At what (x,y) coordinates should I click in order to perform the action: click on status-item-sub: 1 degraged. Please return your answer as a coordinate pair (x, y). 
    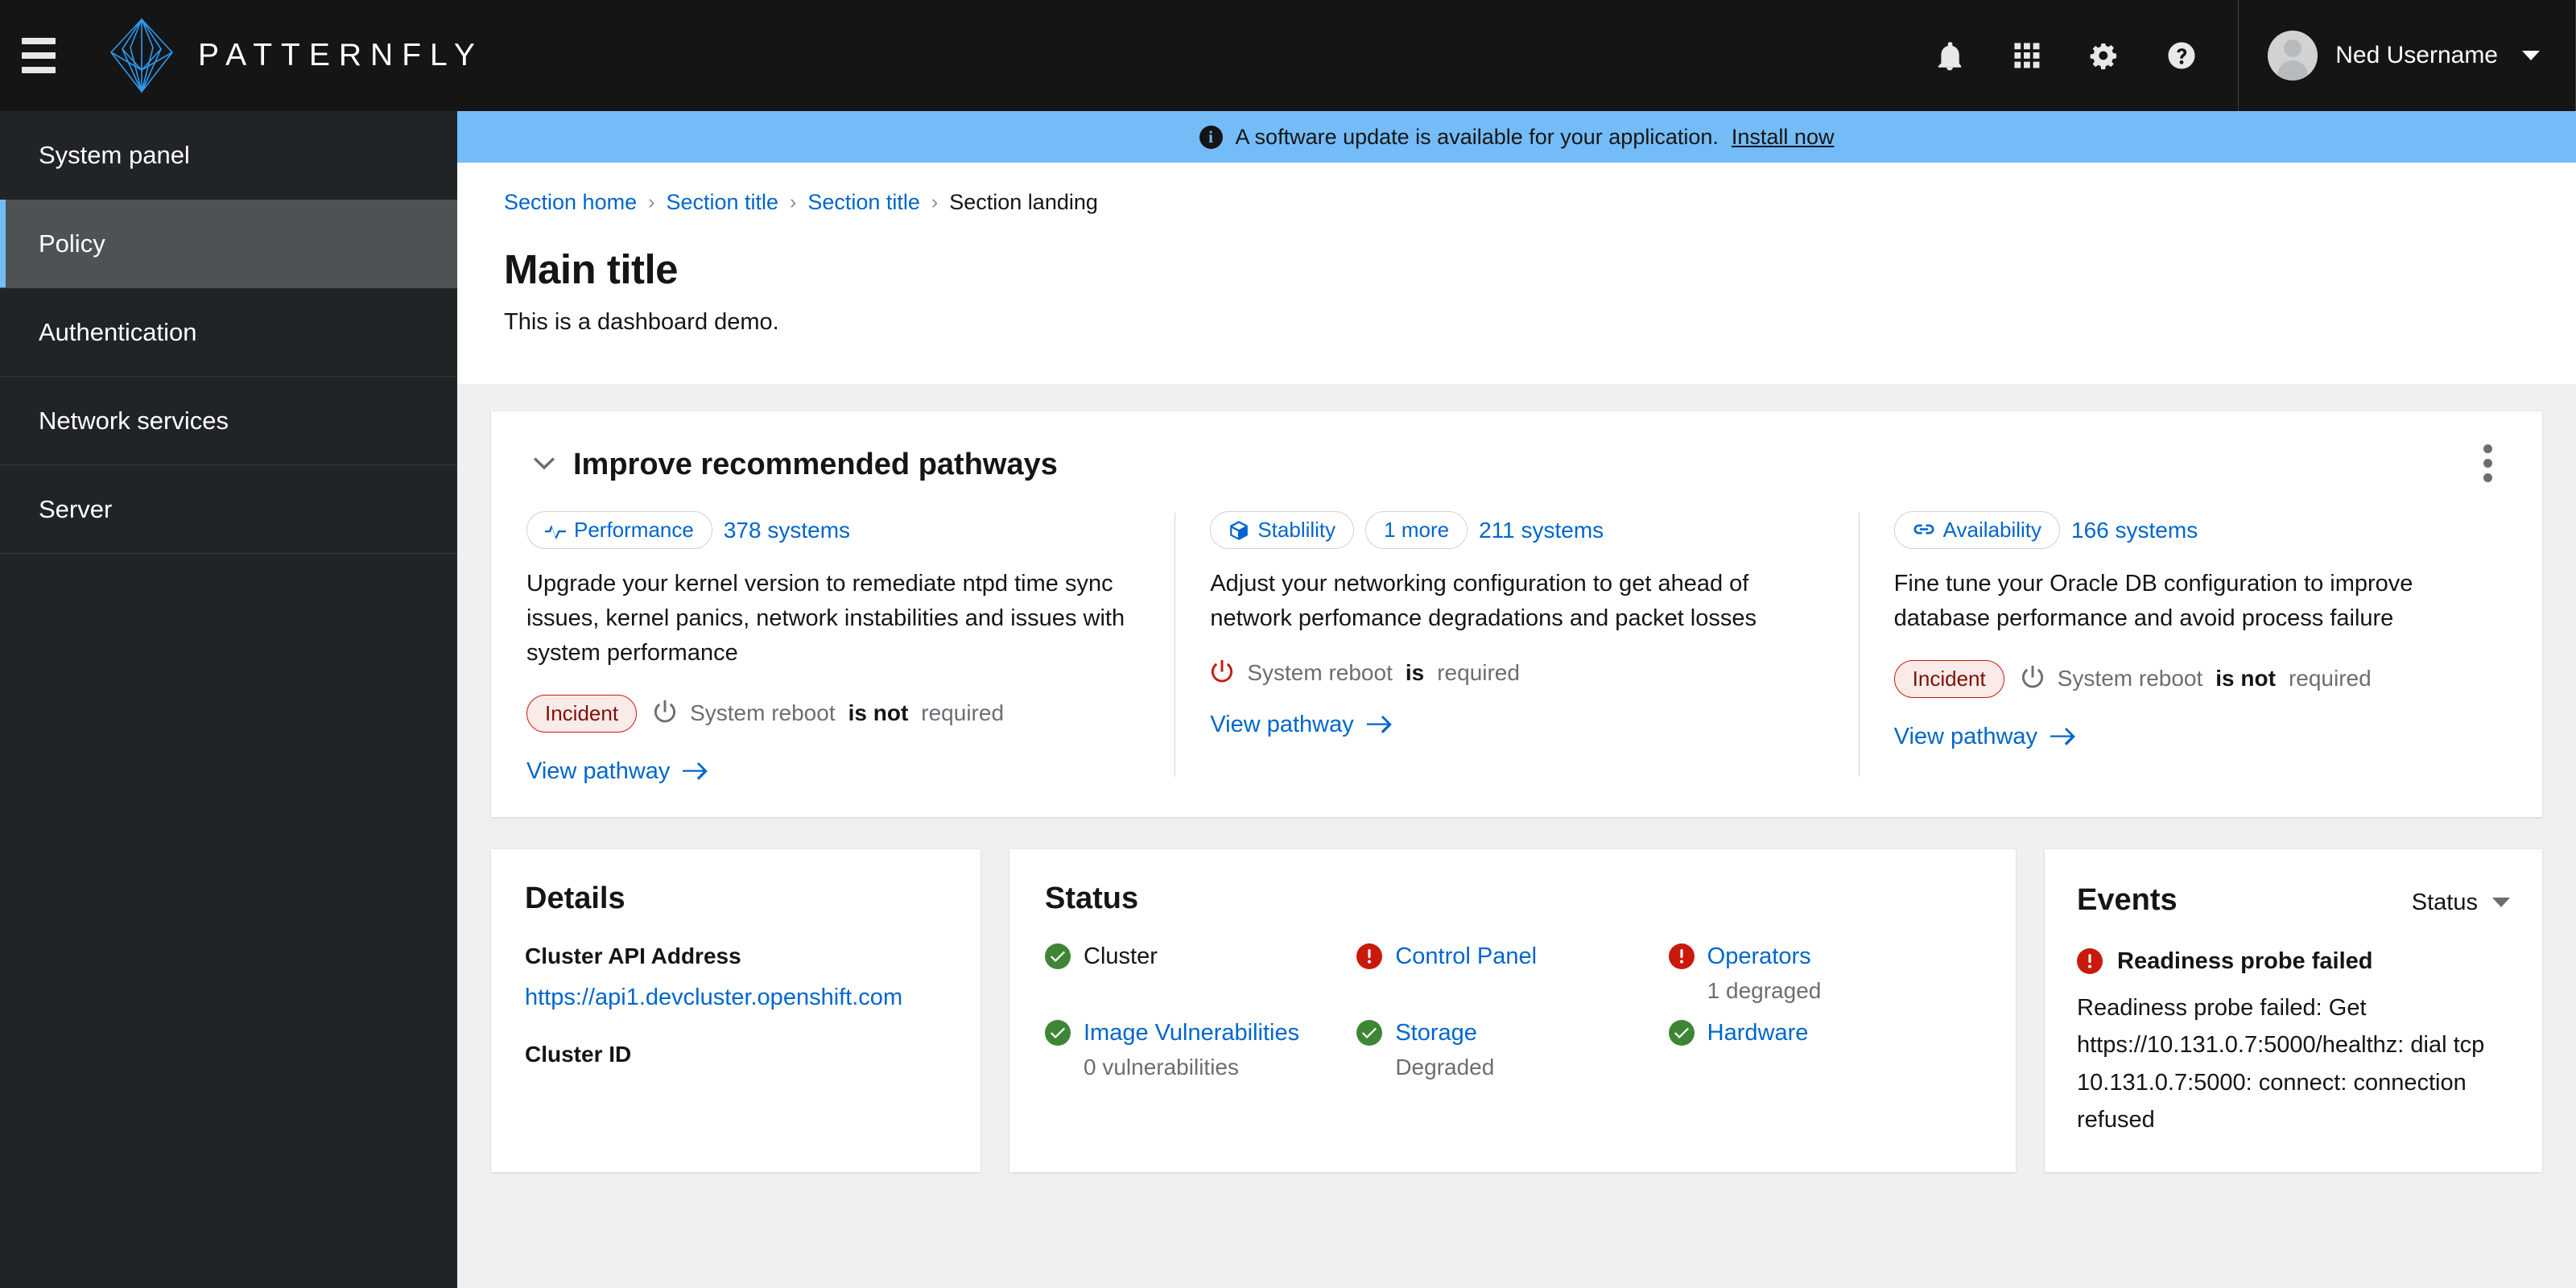
    Looking at the image, I should click on (1765, 990).